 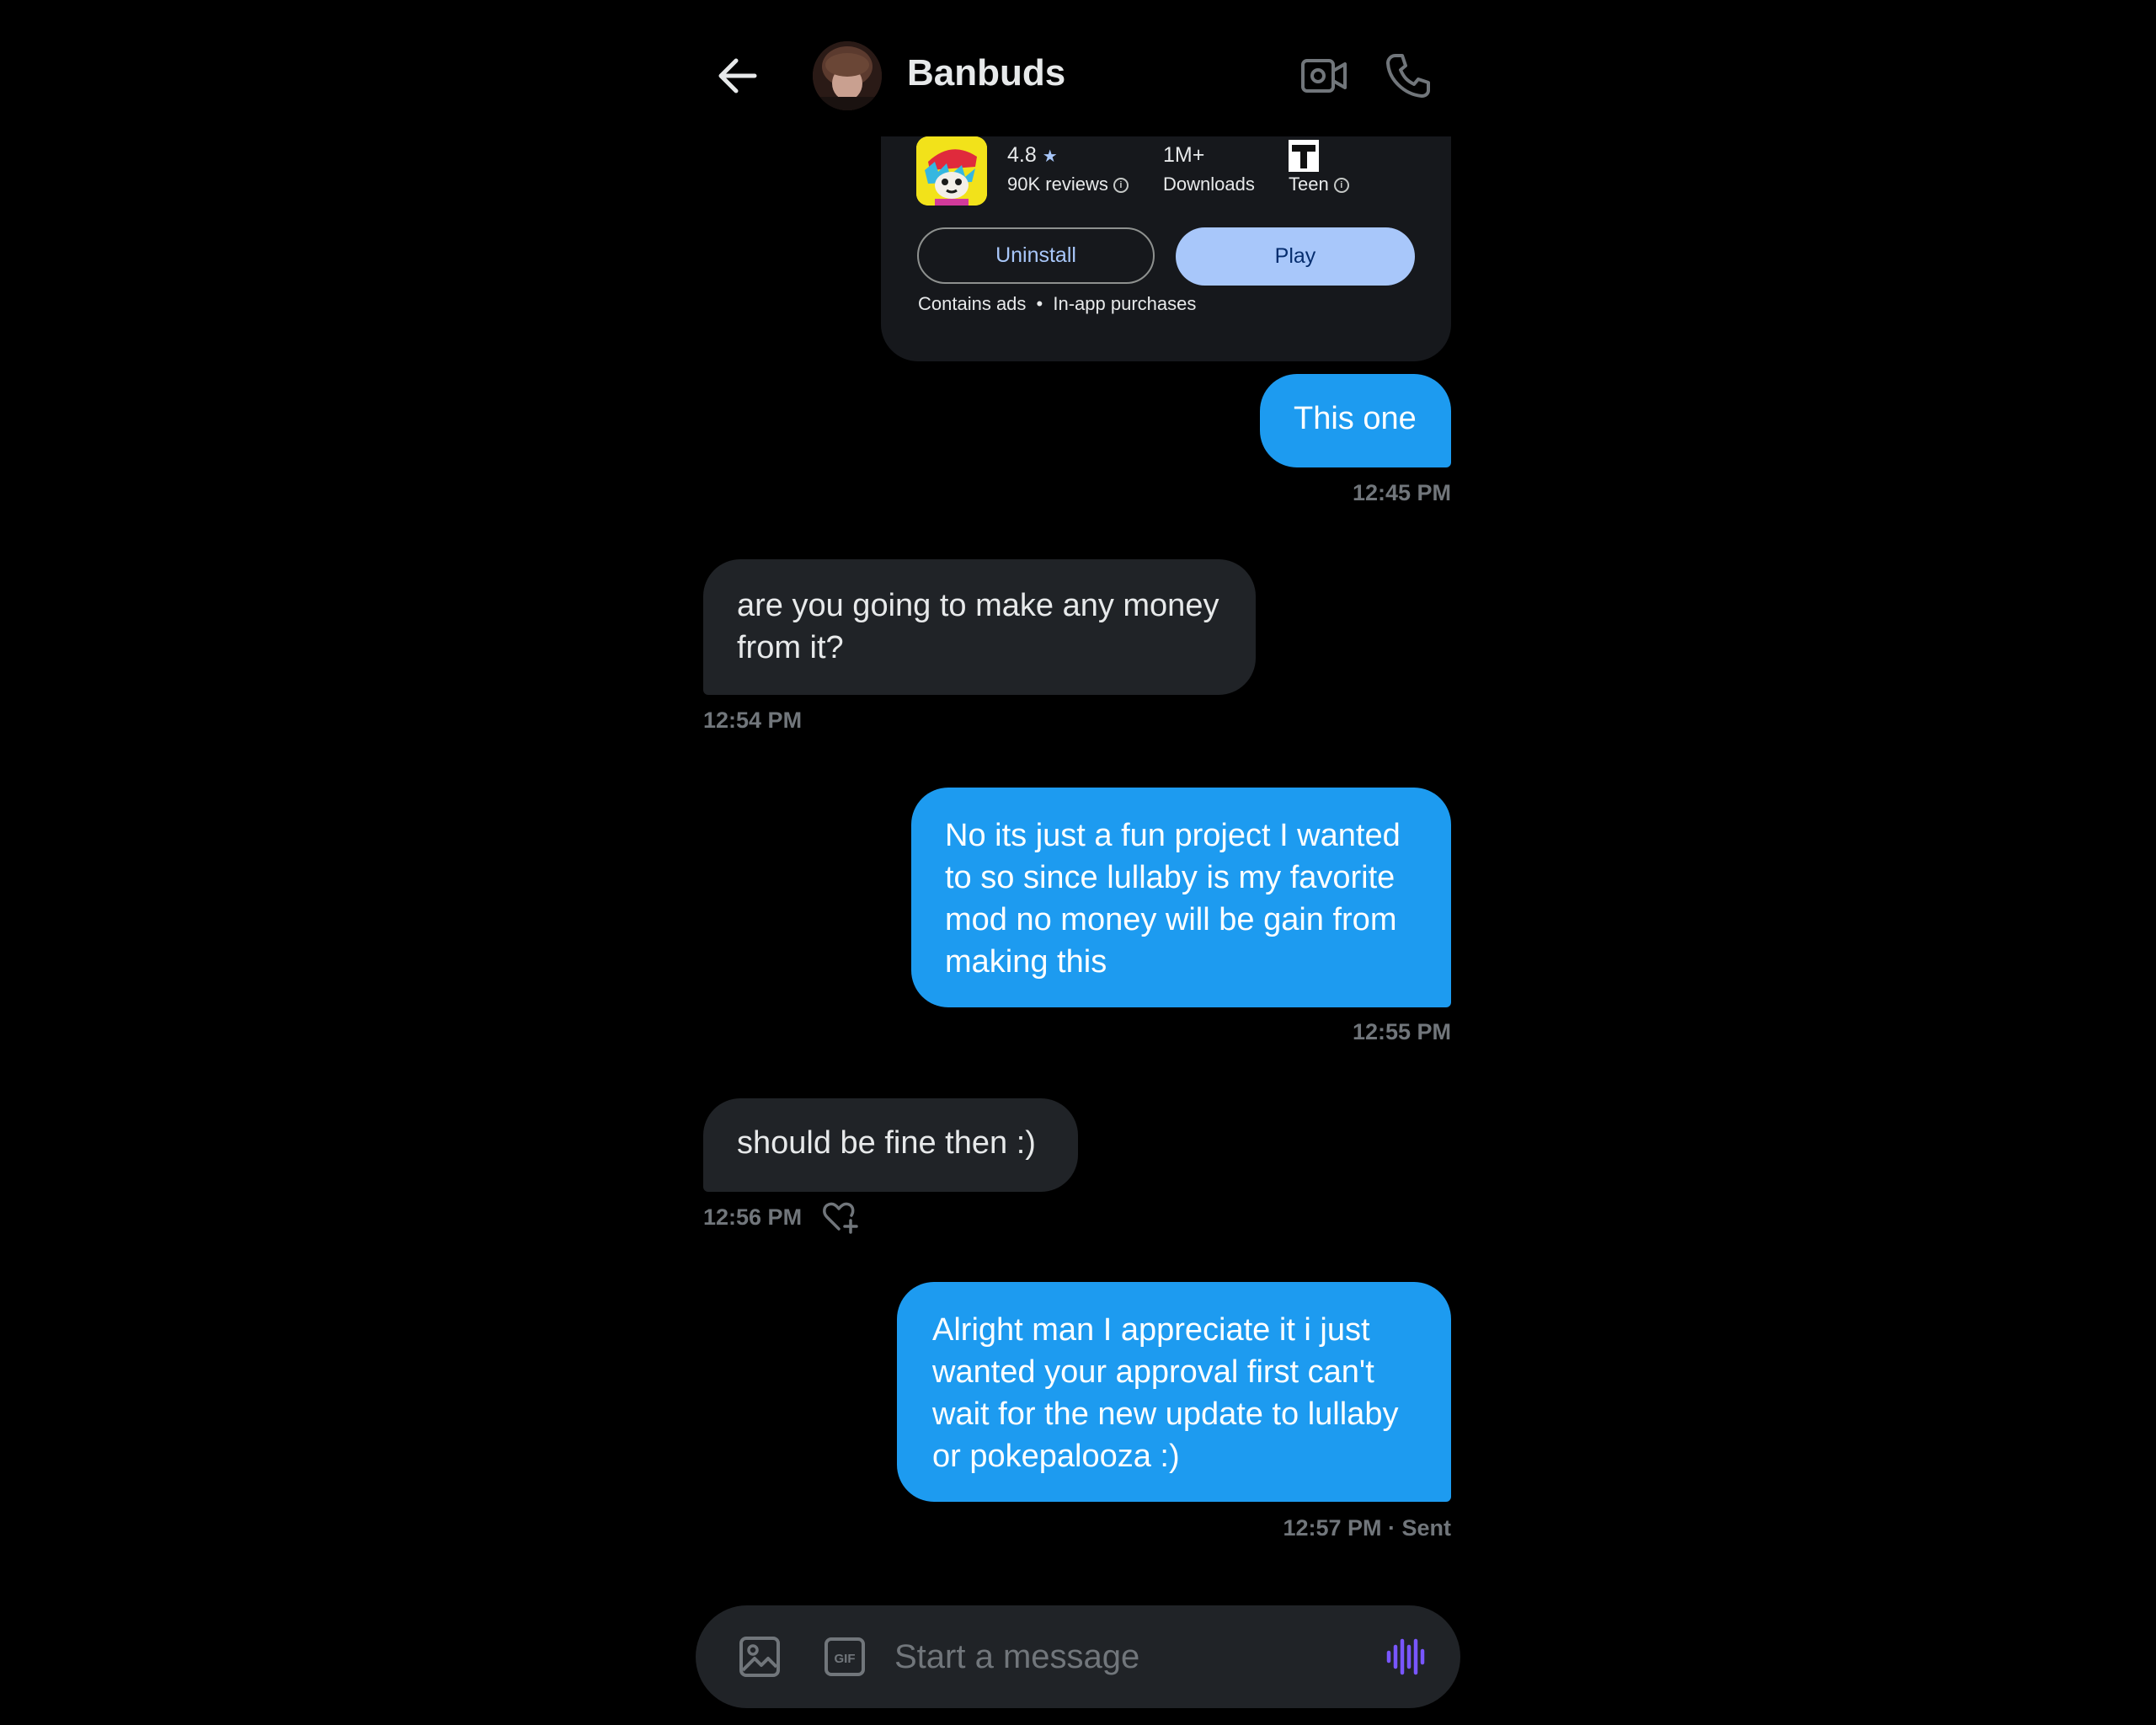 I want to click on call-button, so click(x=1408, y=76).